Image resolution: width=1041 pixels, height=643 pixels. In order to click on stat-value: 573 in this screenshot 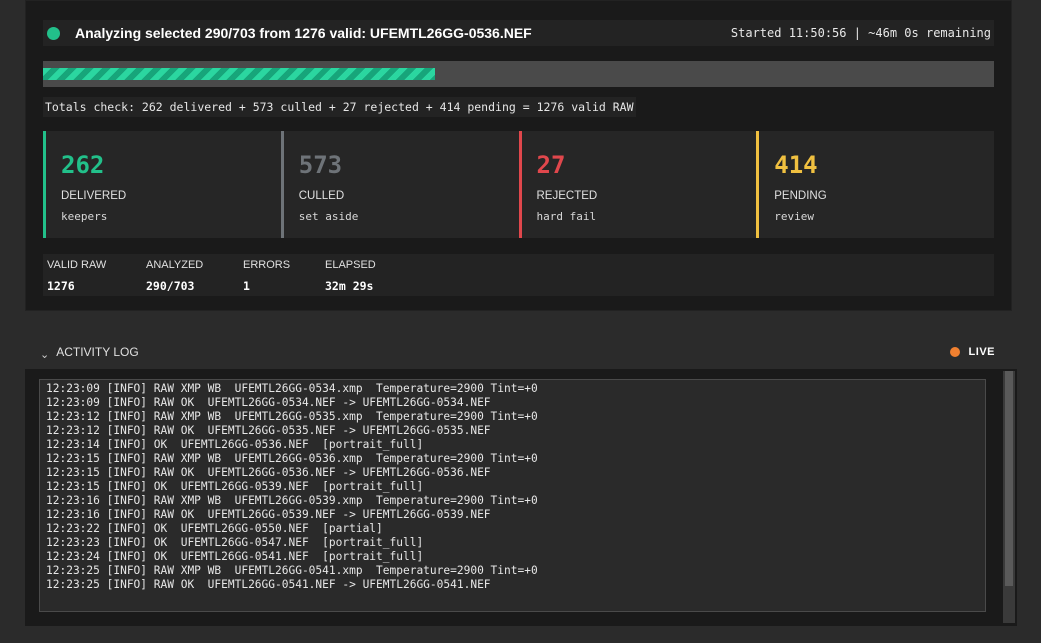, I will do `click(320, 165)`.